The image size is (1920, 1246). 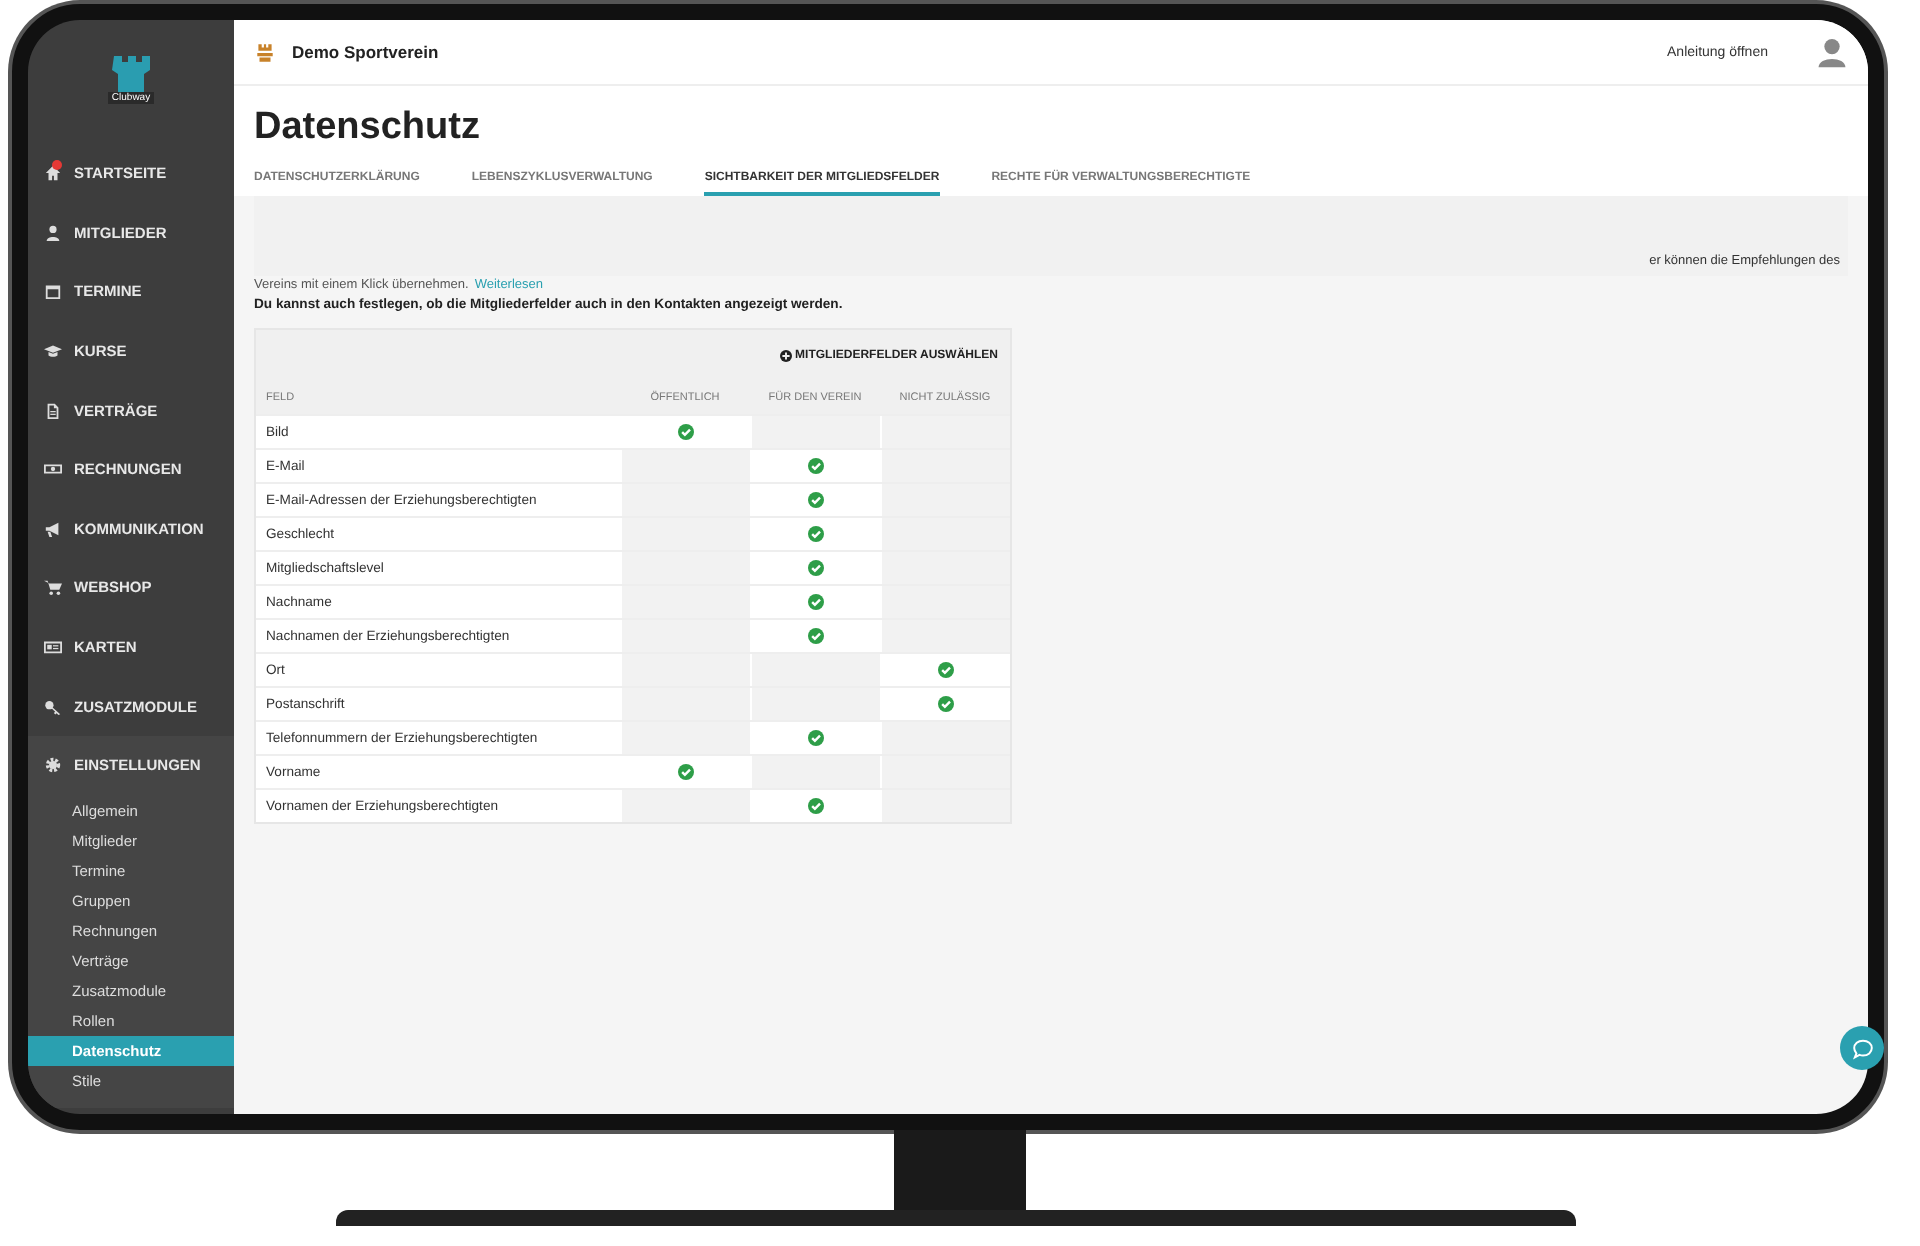 What do you see at coordinates (53, 647) in the screenshot?
I see `id-card-icon` at bounding box center [53, 647].